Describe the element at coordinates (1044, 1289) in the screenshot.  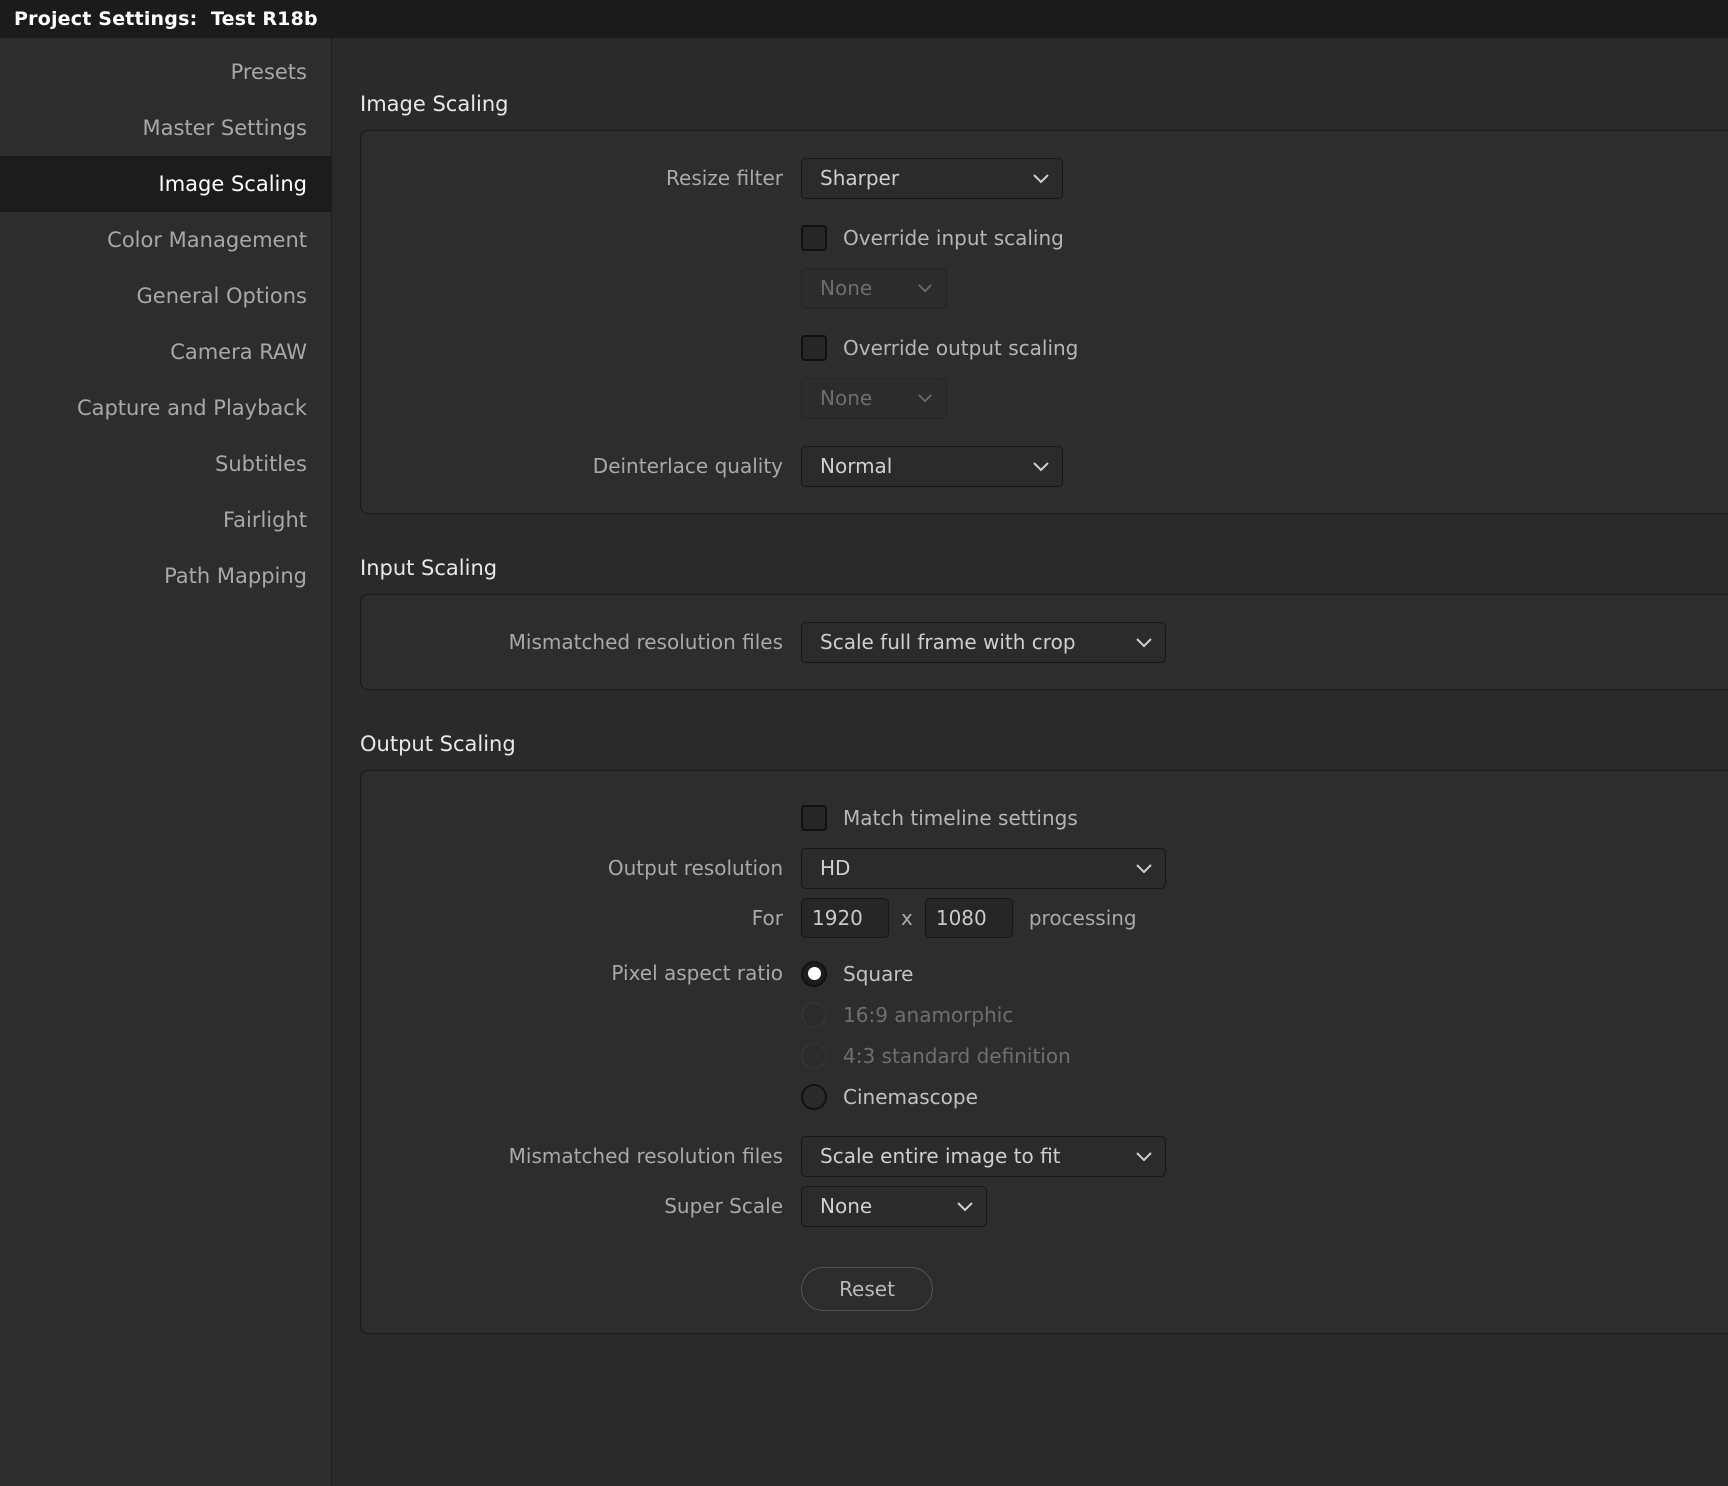
I see `row-reset: Reset` at that location.